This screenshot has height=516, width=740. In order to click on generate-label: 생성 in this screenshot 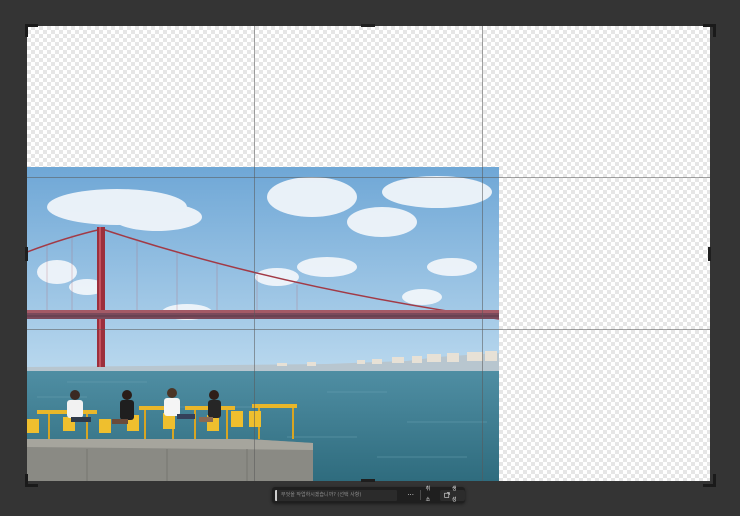, I will do `click(454, 494)`.